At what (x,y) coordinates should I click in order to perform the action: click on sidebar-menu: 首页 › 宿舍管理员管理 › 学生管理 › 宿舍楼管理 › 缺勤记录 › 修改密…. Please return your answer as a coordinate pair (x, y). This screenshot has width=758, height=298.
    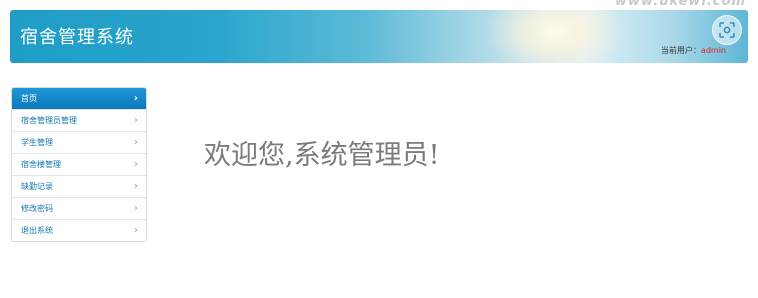
    Looking at the image, I should click on (79, 164).